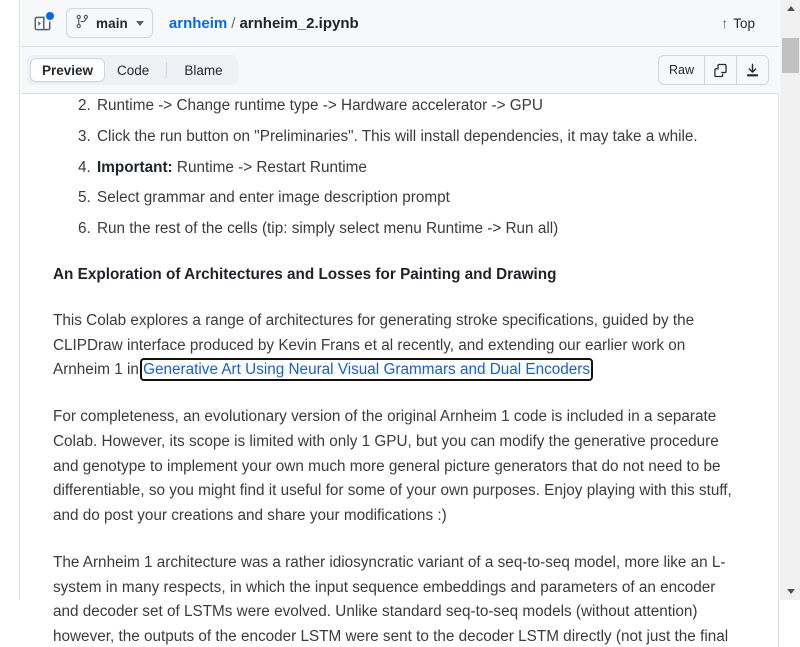  I want to click on scrollbar-thumb, so click(790, 55).